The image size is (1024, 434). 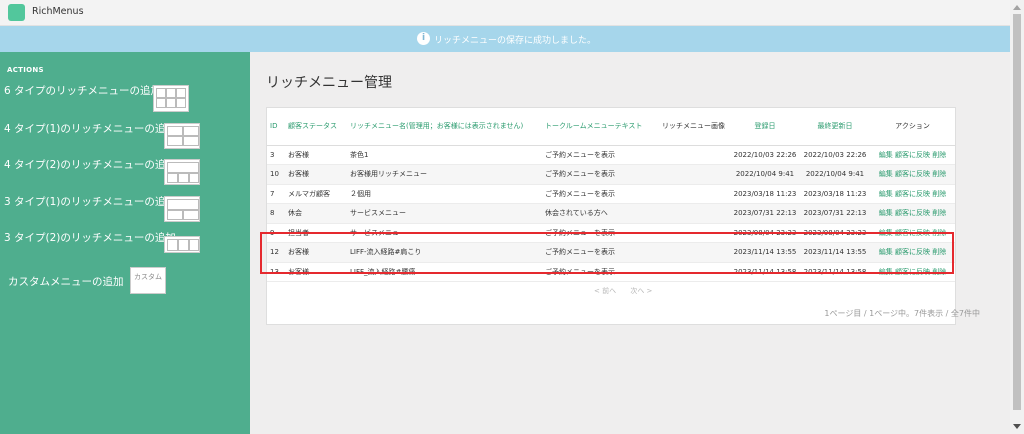 I want to click on scroll-down-icon, so click(x=1017, y=426).